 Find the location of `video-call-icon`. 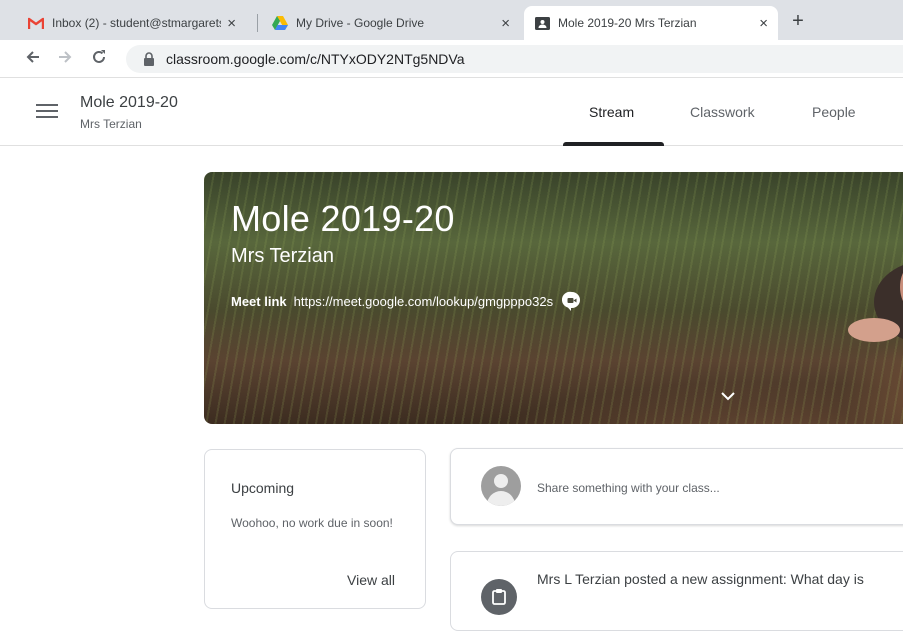

video-call-icon is located at coordinates (572, 301).